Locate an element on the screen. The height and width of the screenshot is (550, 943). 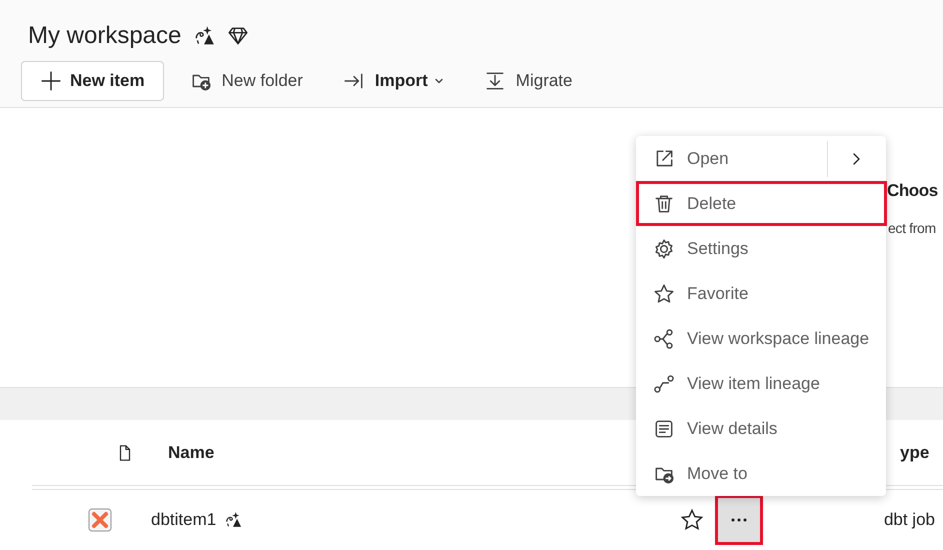
menu-item: Settings is located at coordinates (761, 248).